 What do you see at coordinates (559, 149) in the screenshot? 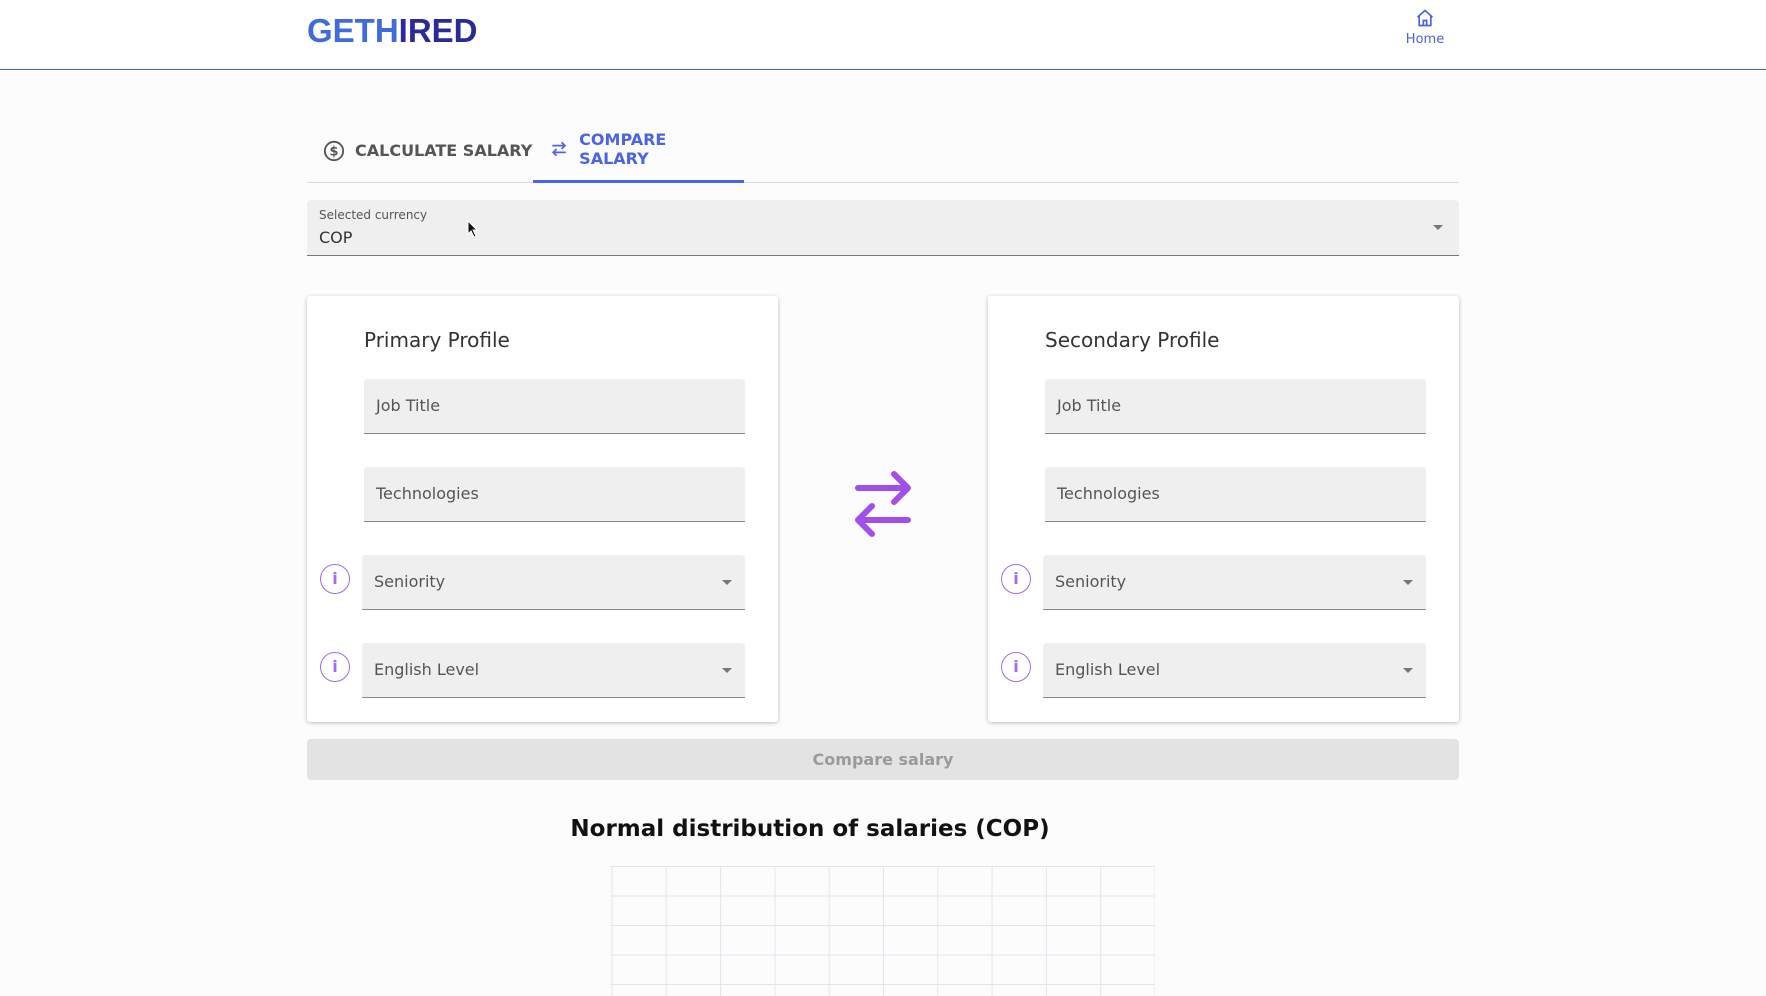
I see `swap-arrows-icon` at bounding box center [559, 149].